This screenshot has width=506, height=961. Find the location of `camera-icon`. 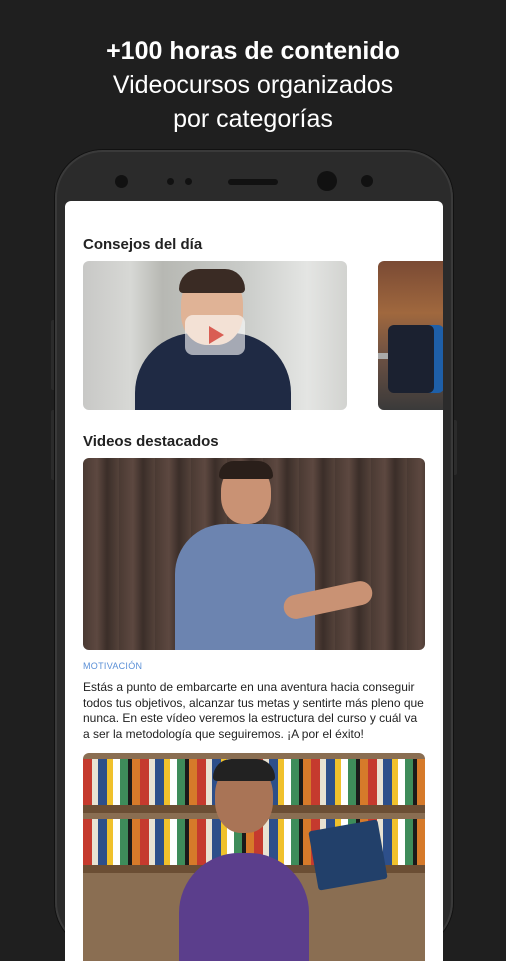

camera-icon is located at coordinates (327, 181).